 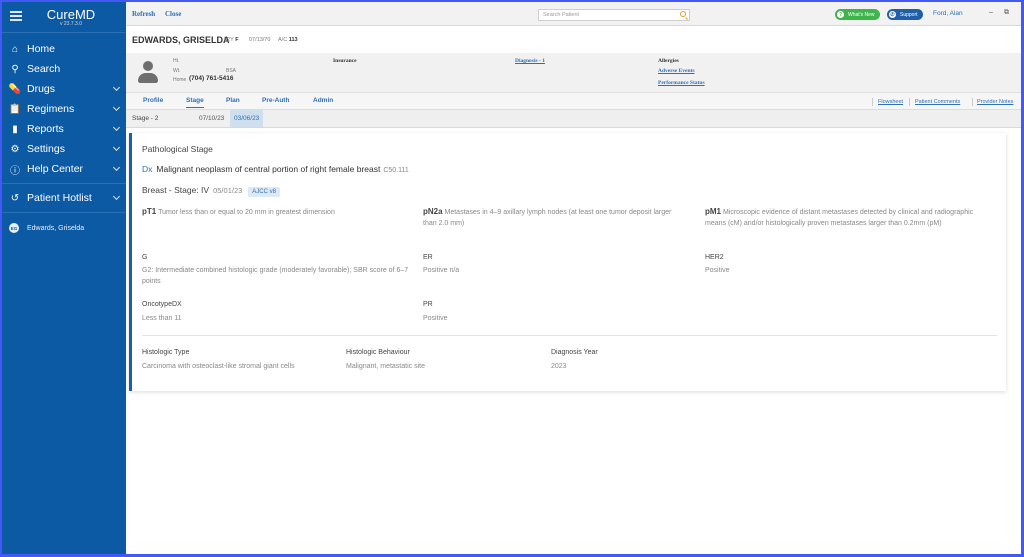 I want to click on tab-plan: Plan, so click(x=233, y=102).